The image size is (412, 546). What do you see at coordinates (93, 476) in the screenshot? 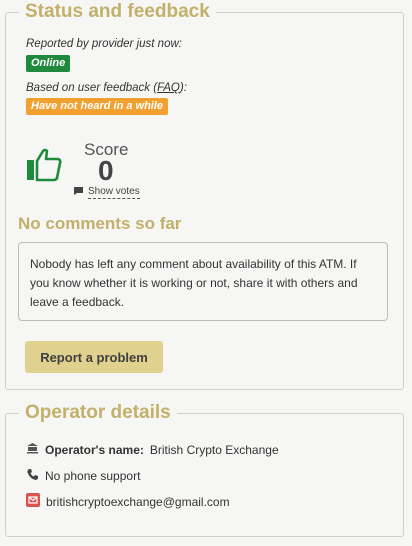
I see `operator-phone-value: No phone support` at bounding box center [93, 476].